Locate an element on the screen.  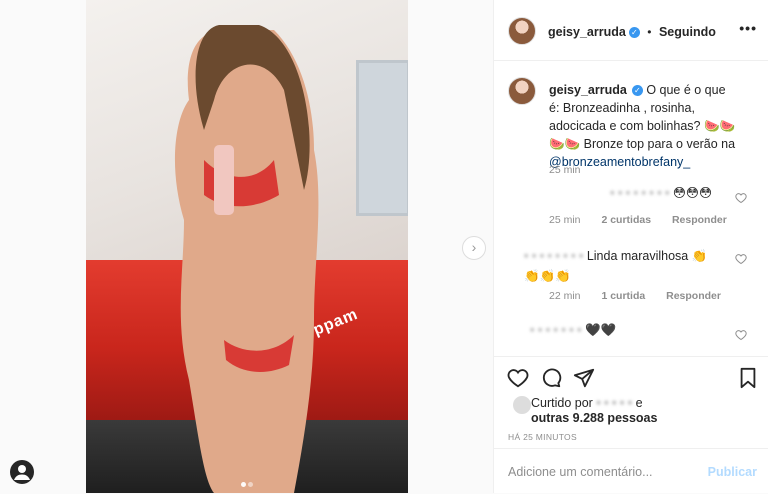
post-timestamp: HÁ 25 MINUTOS is located at coordinates (542, 437).